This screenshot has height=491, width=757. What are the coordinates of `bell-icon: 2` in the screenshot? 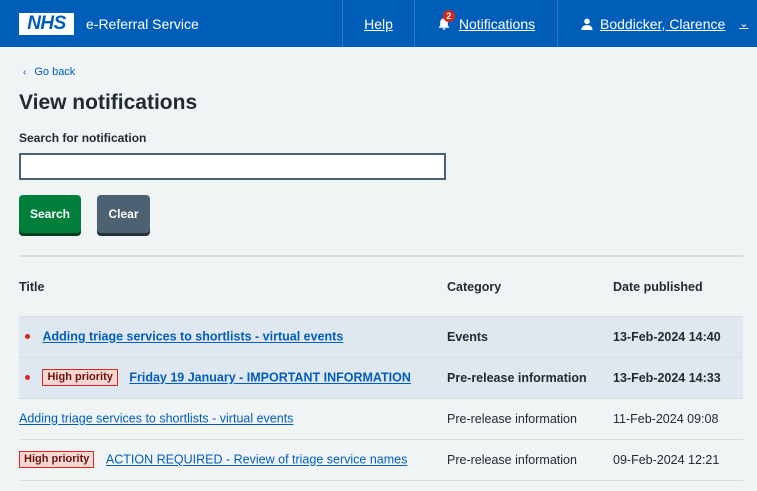 It's located at (446, 20).